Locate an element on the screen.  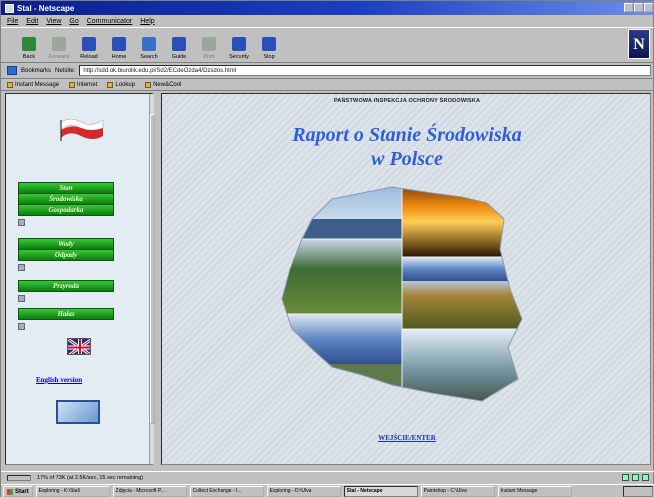
bookmarks-icon is located at coordinates (12, 70).